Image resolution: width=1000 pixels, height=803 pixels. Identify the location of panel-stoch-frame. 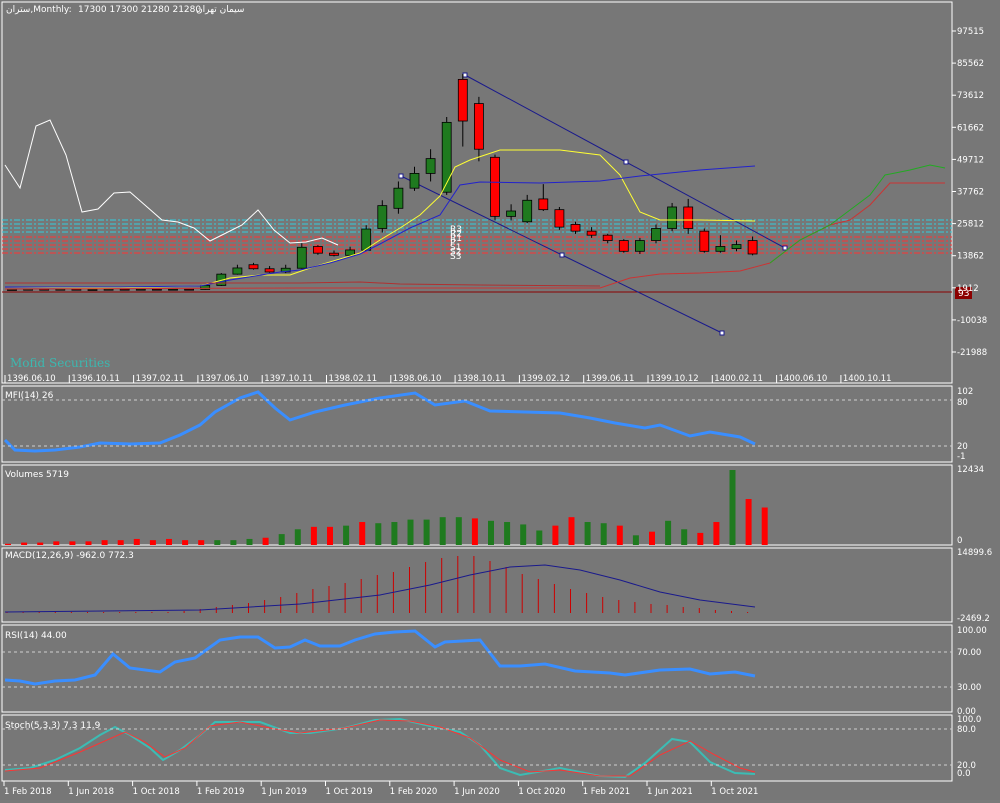
(477, 748).